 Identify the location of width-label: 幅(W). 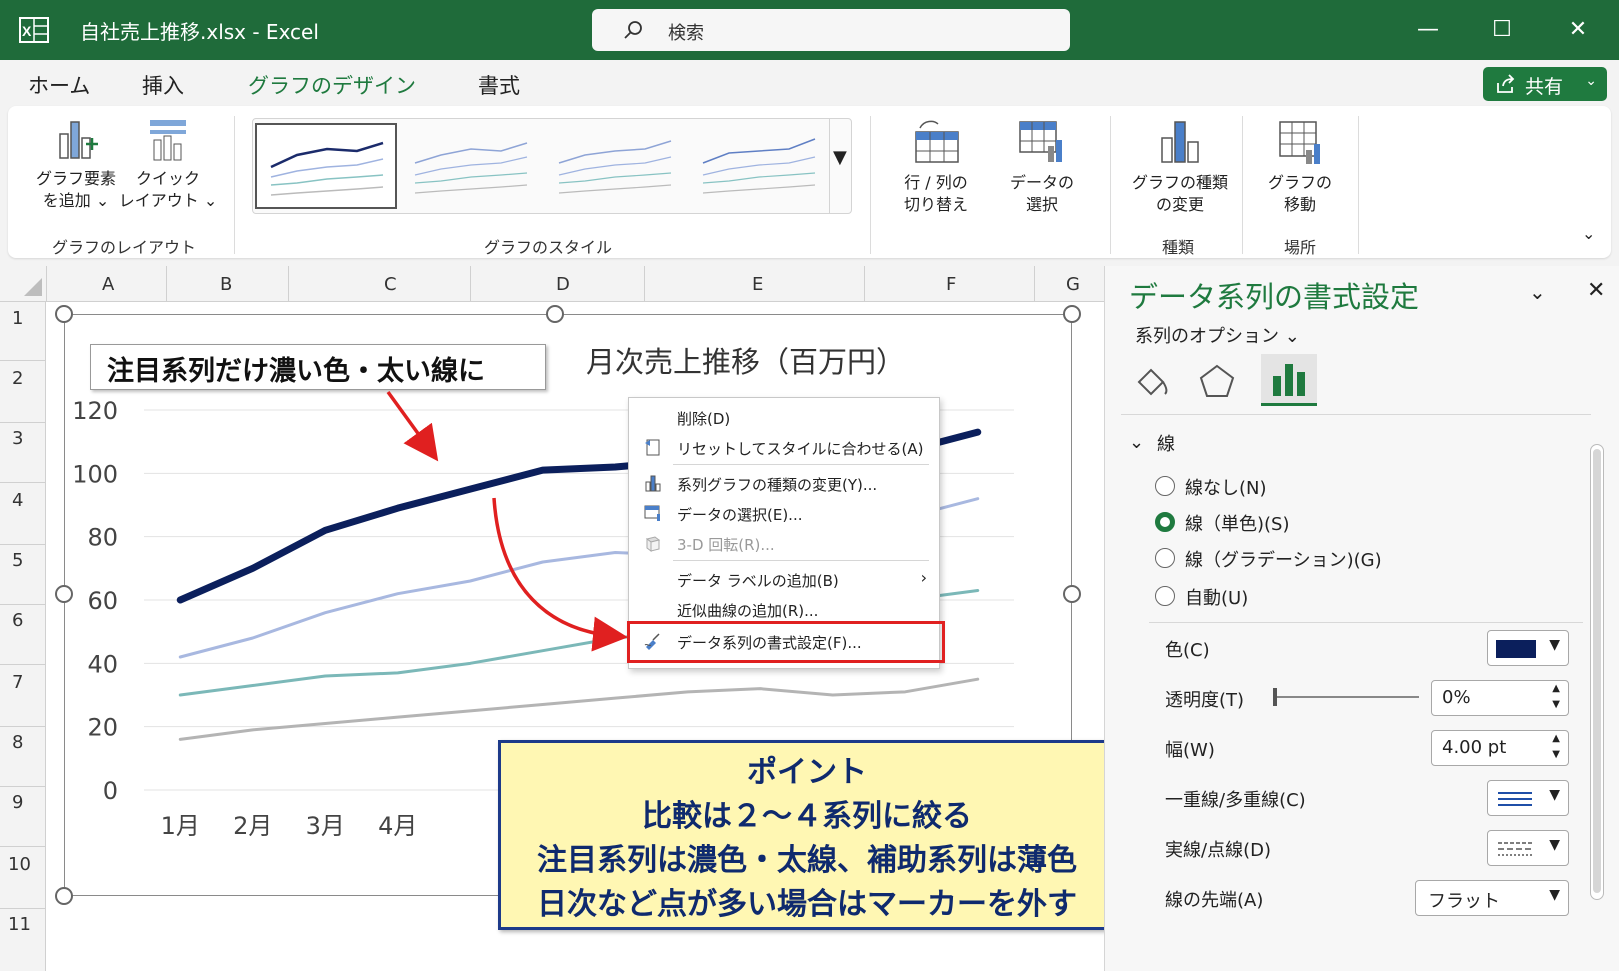
(1190, 750).